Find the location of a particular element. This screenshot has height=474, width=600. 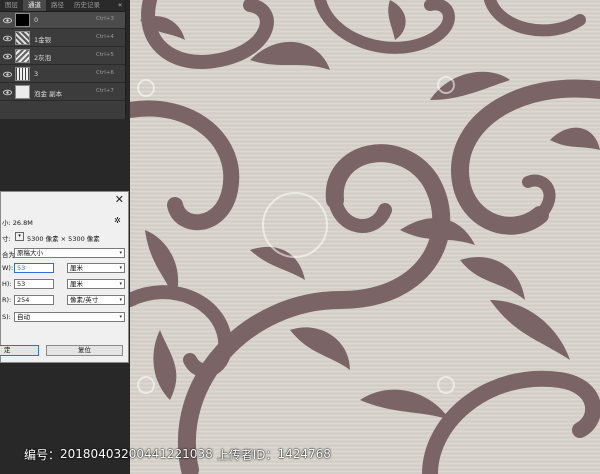

fit-to-value: 原稿大小 is located at coordinates (30, 253).